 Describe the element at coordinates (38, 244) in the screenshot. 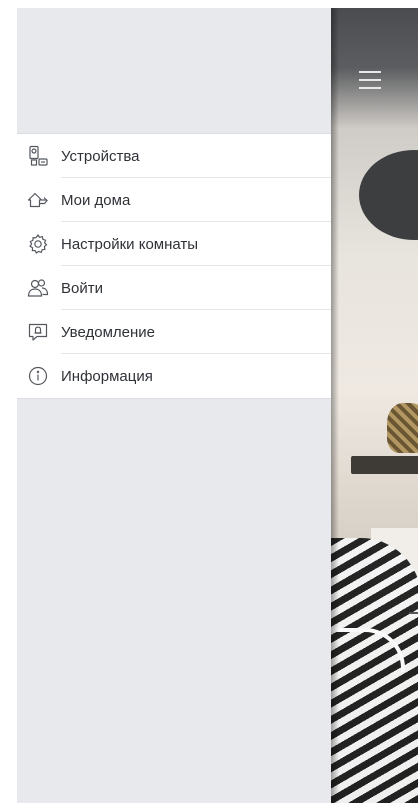

I see `gear-icon` at that location.